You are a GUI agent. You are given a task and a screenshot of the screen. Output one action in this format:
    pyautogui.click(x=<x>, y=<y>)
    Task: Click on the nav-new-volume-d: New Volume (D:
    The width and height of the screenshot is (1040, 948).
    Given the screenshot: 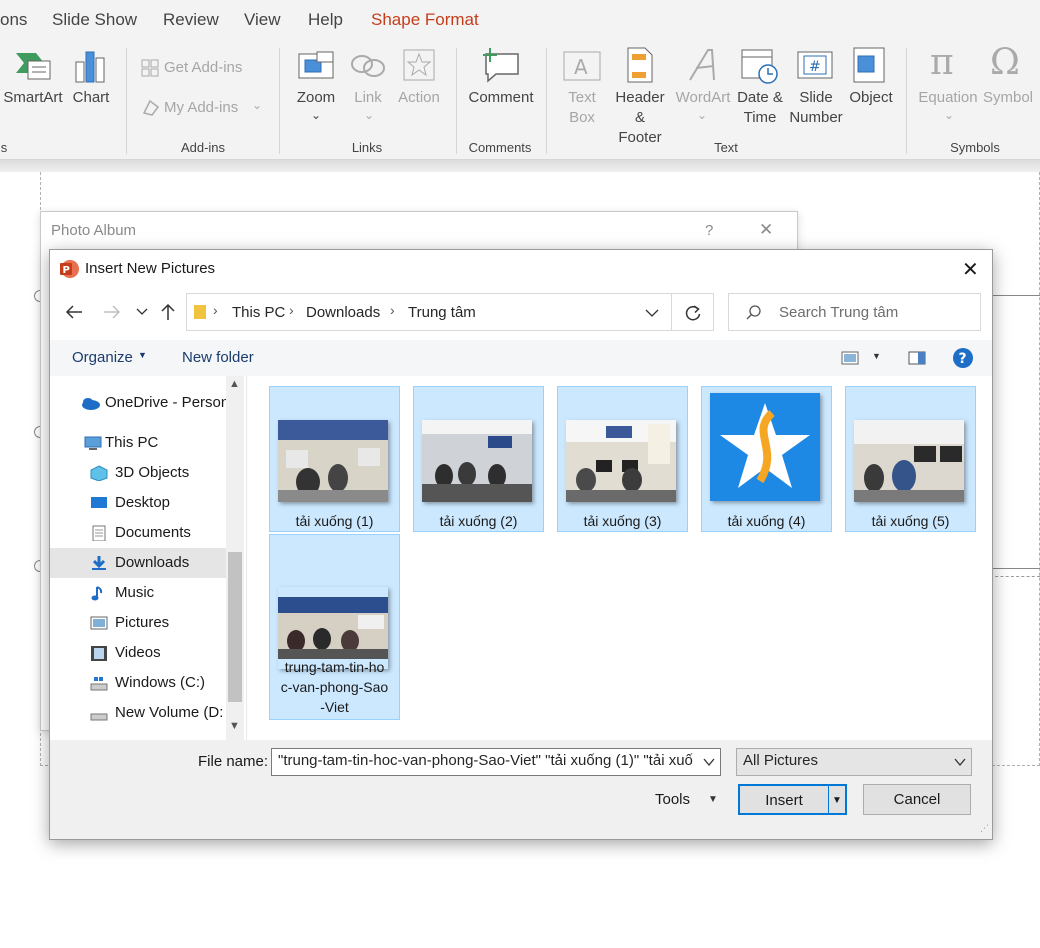 What is the action you would take?
    pyautogui.click(x=138, y=713)
    